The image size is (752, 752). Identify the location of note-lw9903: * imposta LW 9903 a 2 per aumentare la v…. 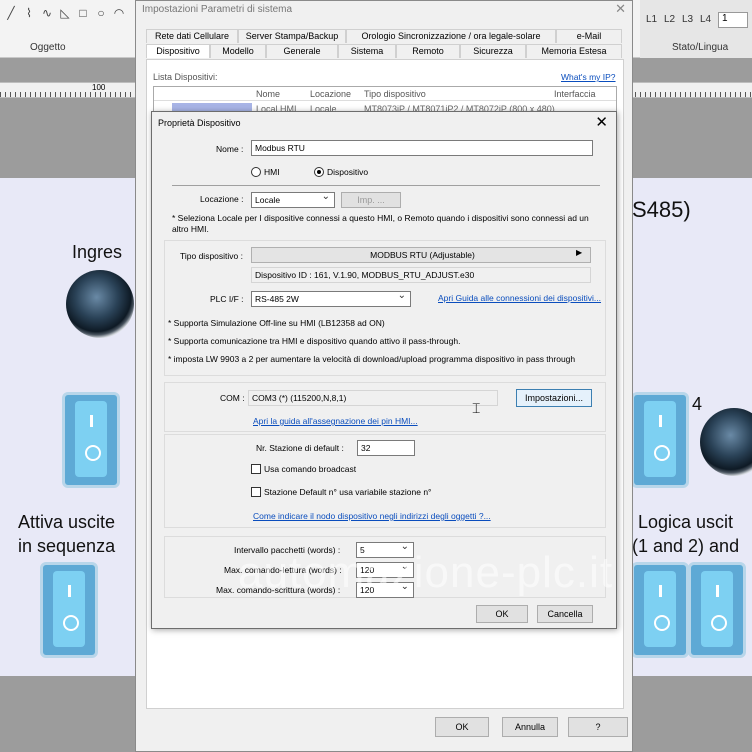
(372, 359).